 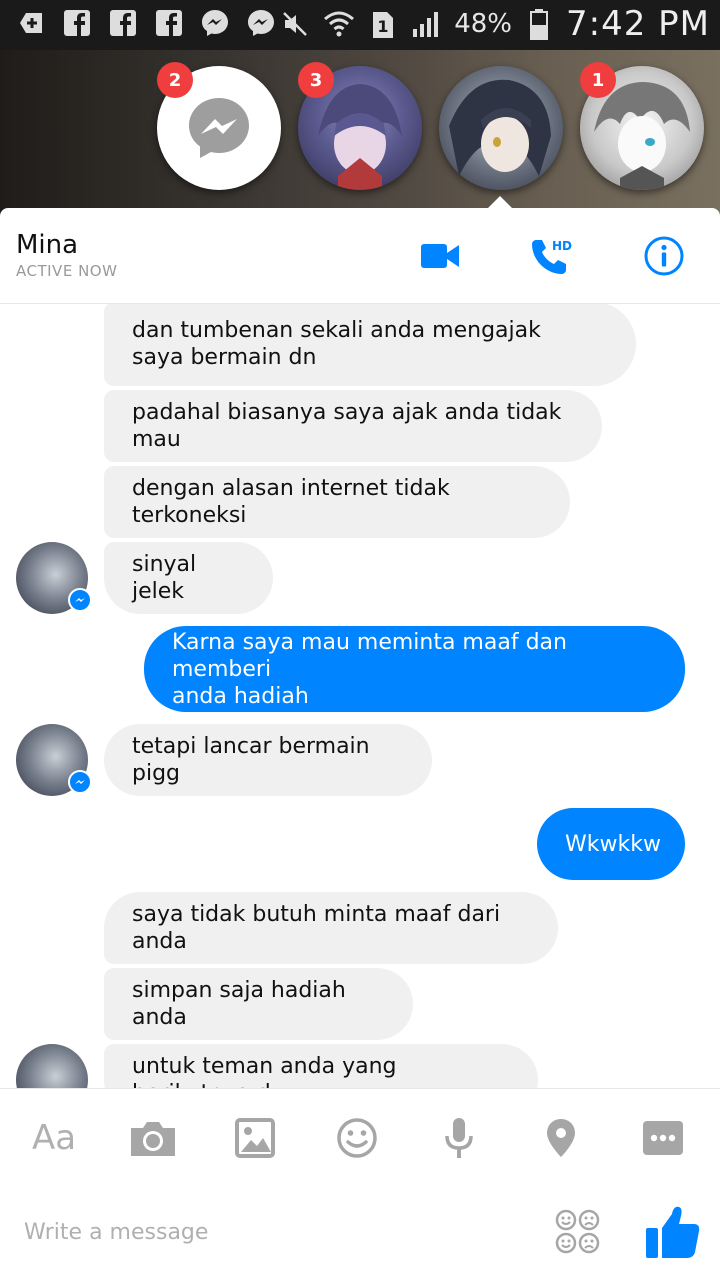 I want to click on video-camera-icon, so click(x=440, y=256).